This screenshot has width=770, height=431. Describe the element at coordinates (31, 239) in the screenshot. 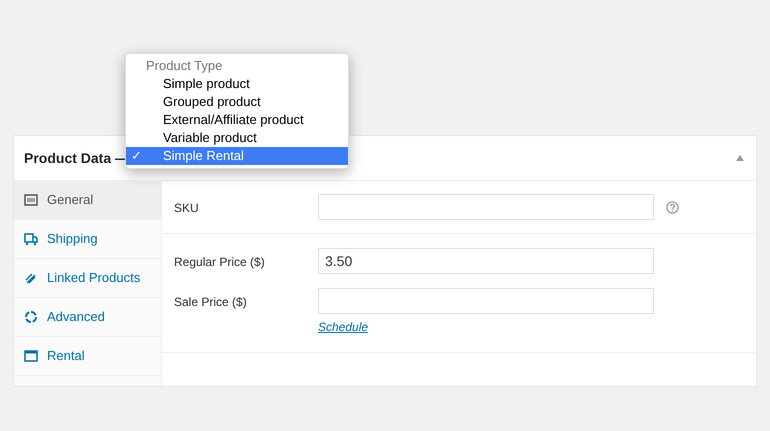

I see `truck-icon` at that location.